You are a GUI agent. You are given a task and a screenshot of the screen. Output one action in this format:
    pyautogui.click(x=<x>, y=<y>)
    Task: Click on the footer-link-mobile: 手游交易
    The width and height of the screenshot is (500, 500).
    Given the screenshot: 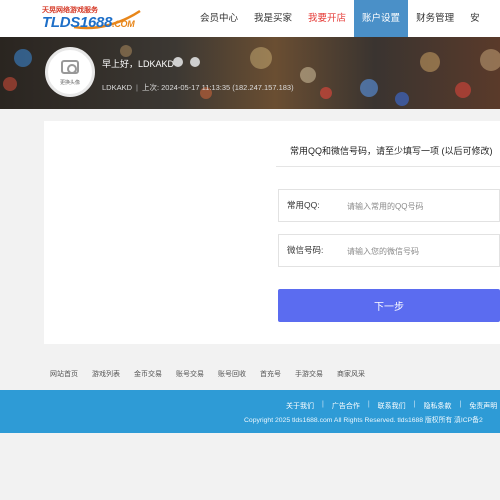 What is the action you would take?
    pyautogui.click(x=309, y=374)
    